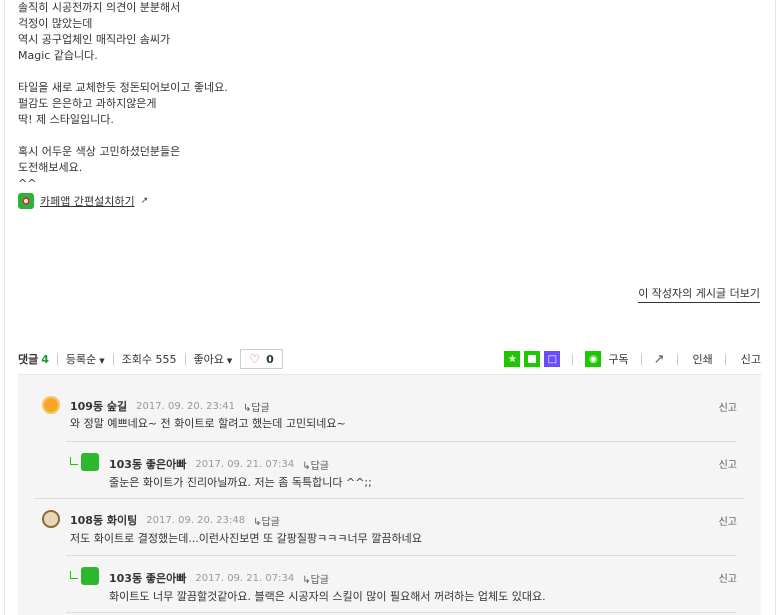 Image resolution: width=782 pixels, height=615 pixels. What do you see at coordinates (149, 359) in the screenshot?
I see `views-count: 조회수 555` at bounding box center [149, 359].